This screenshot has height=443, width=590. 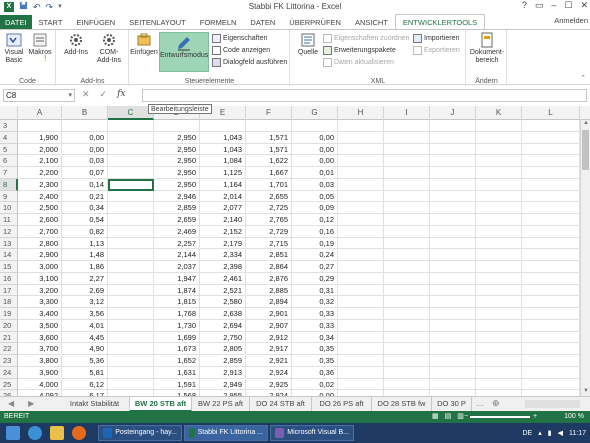 I want to click on select-all-corner, so click(x=9, y=113).